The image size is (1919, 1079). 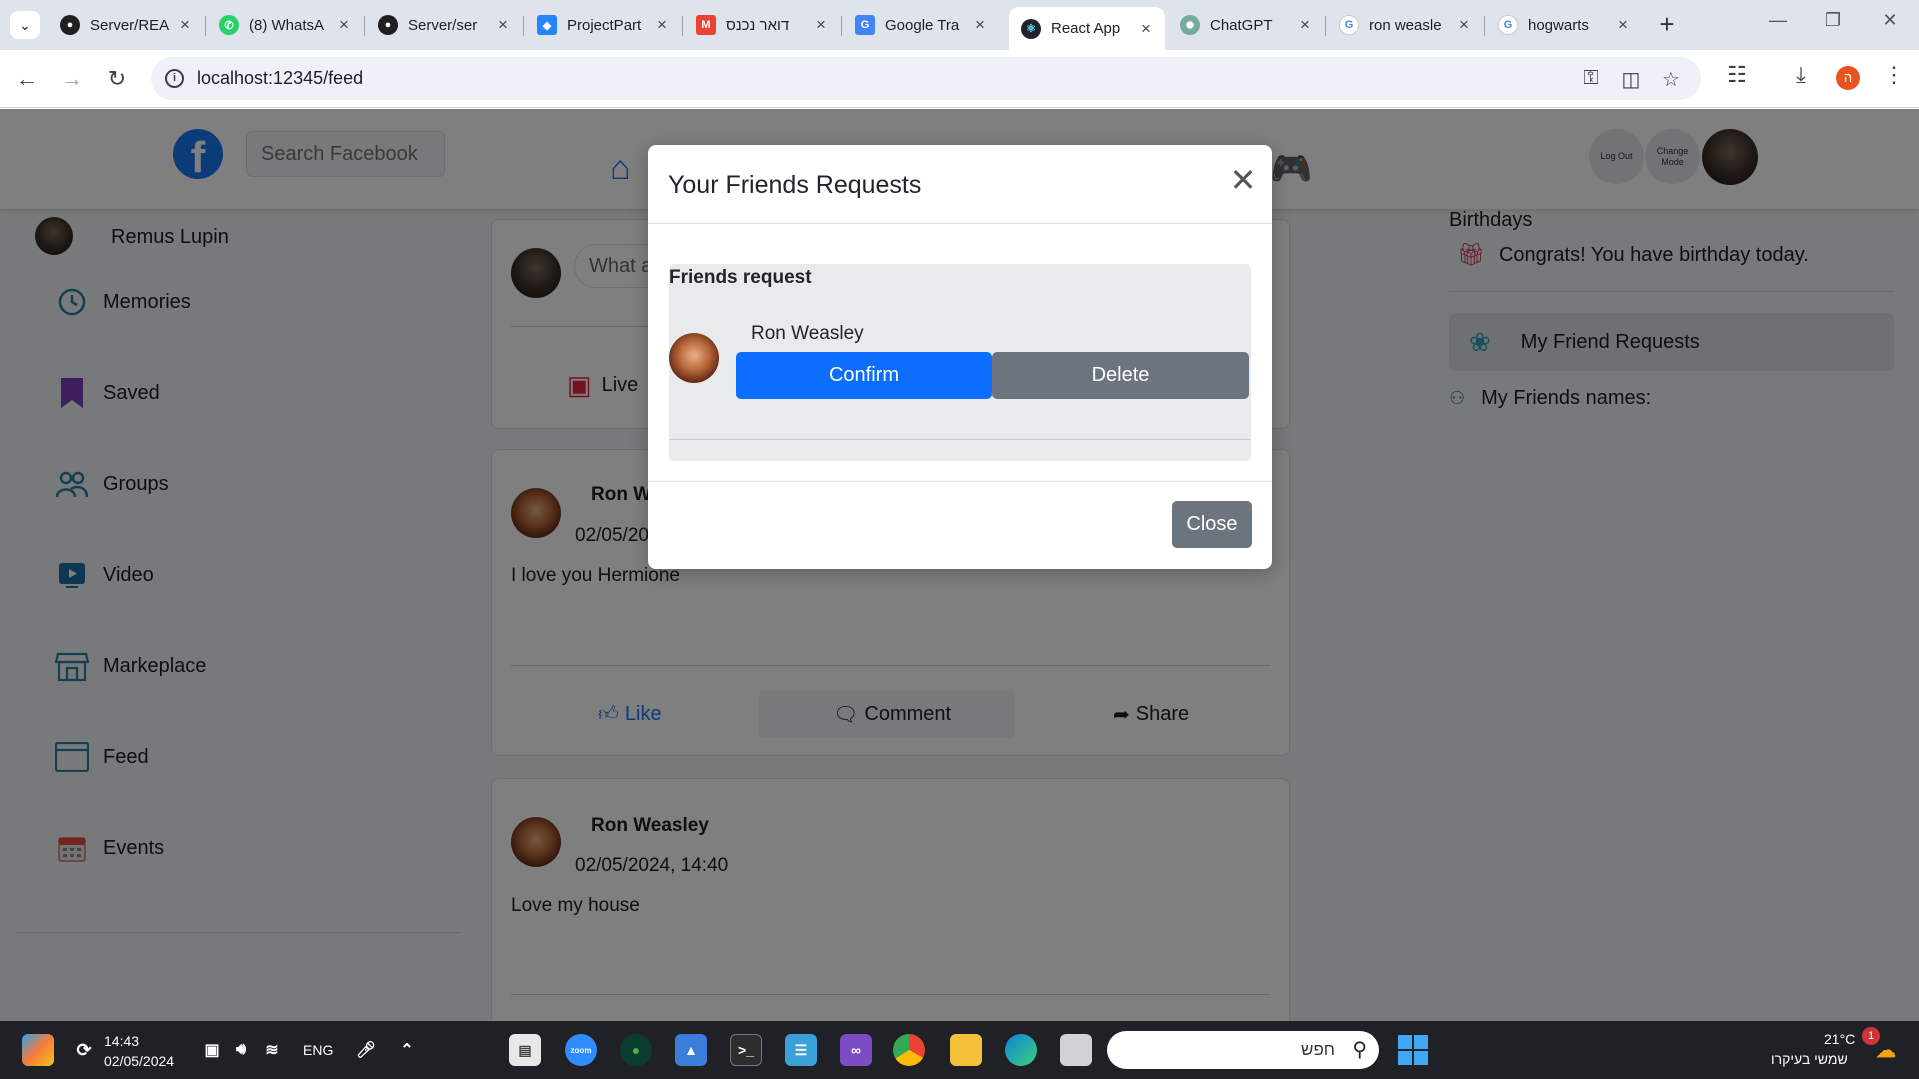 I want to click on restore-icon: ❐, so click(x=1833, y=20).